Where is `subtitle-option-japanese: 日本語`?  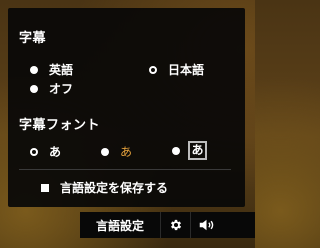 subtitle-option-japanese: 日本語 is located at coordinates (176, 69).